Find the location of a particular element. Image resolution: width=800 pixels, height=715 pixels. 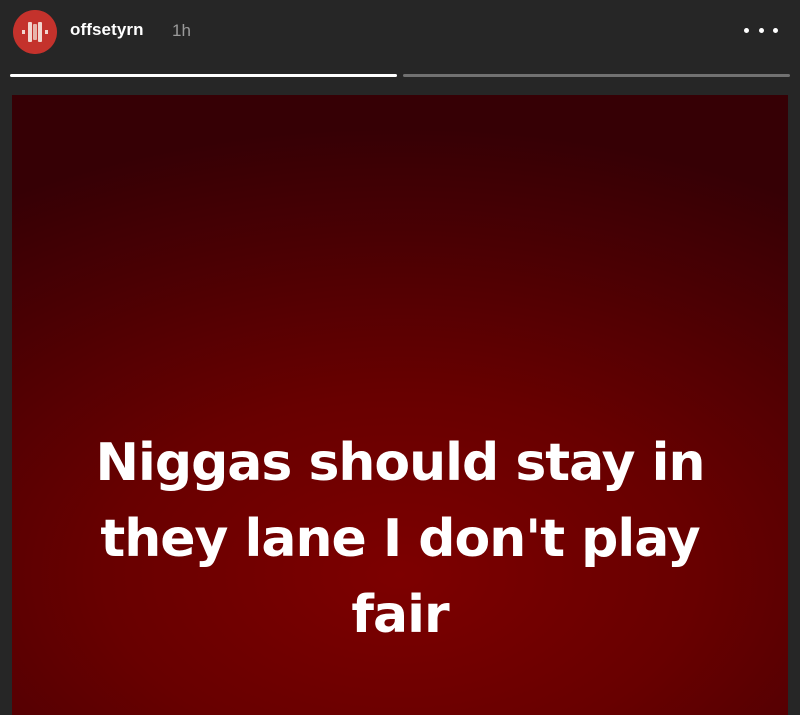

username: offsetyrn is located at coordinates (107, 30).